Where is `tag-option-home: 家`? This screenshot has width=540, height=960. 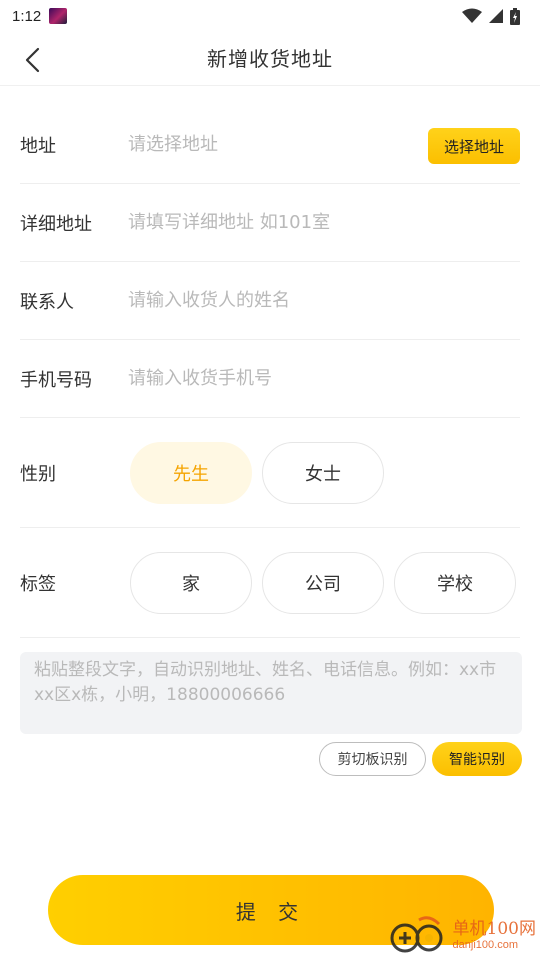 tag-option-home: 家 is located at coordinates (191, 582).